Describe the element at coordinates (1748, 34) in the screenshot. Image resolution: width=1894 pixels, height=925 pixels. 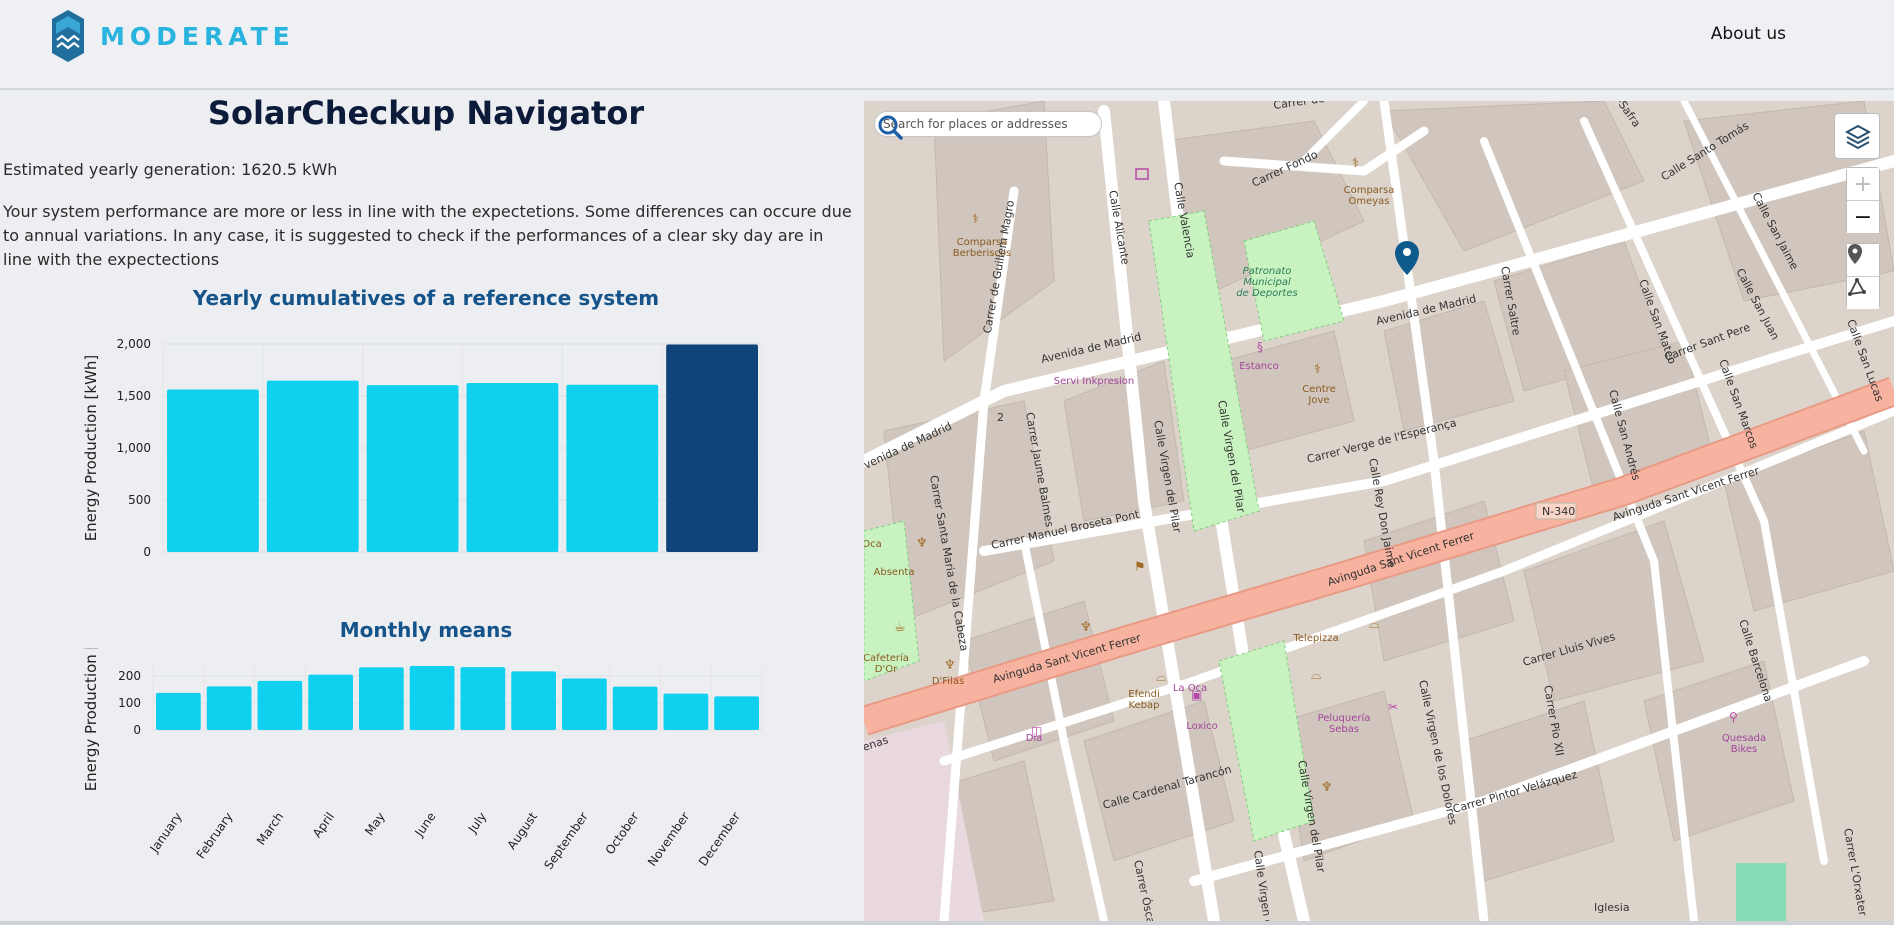
I see `nav-about-us: About us` at that location.